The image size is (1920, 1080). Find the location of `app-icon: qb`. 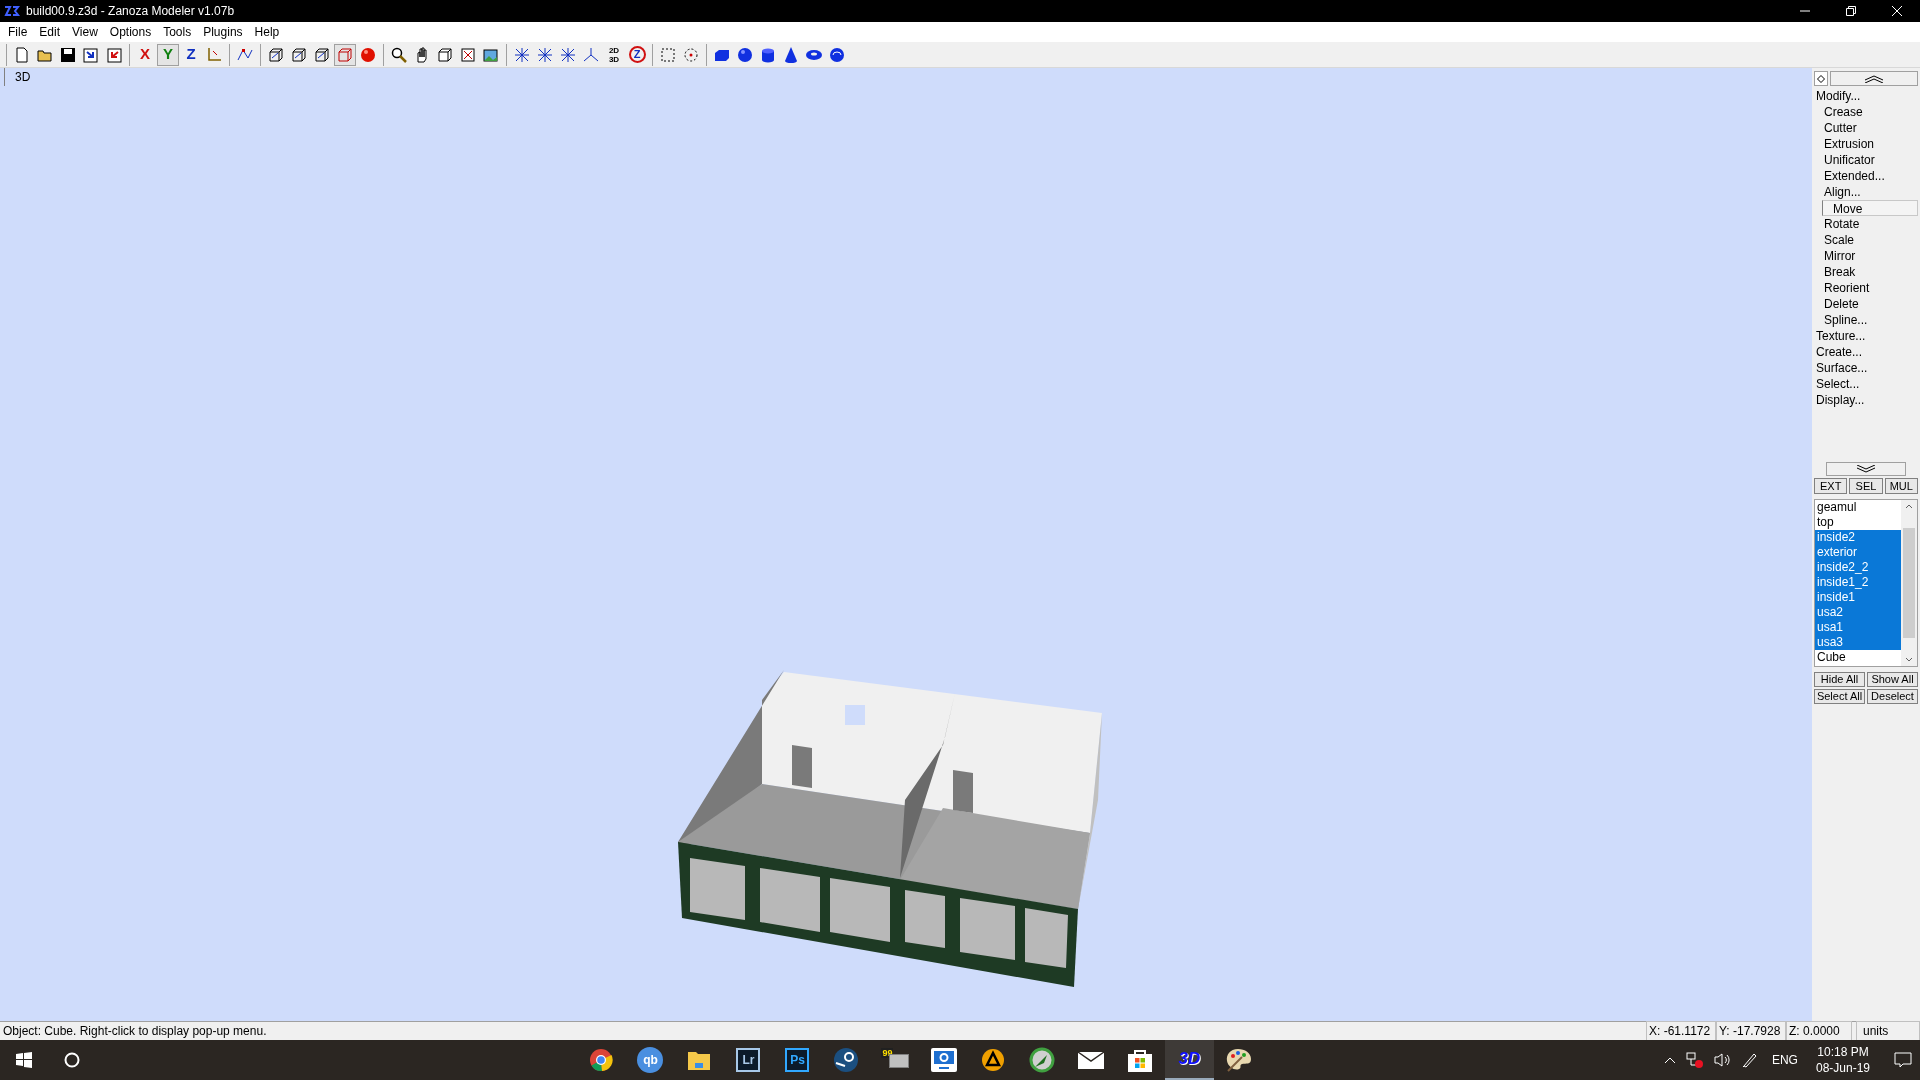

app-icon: qb is located at coordinates (650, 1060).